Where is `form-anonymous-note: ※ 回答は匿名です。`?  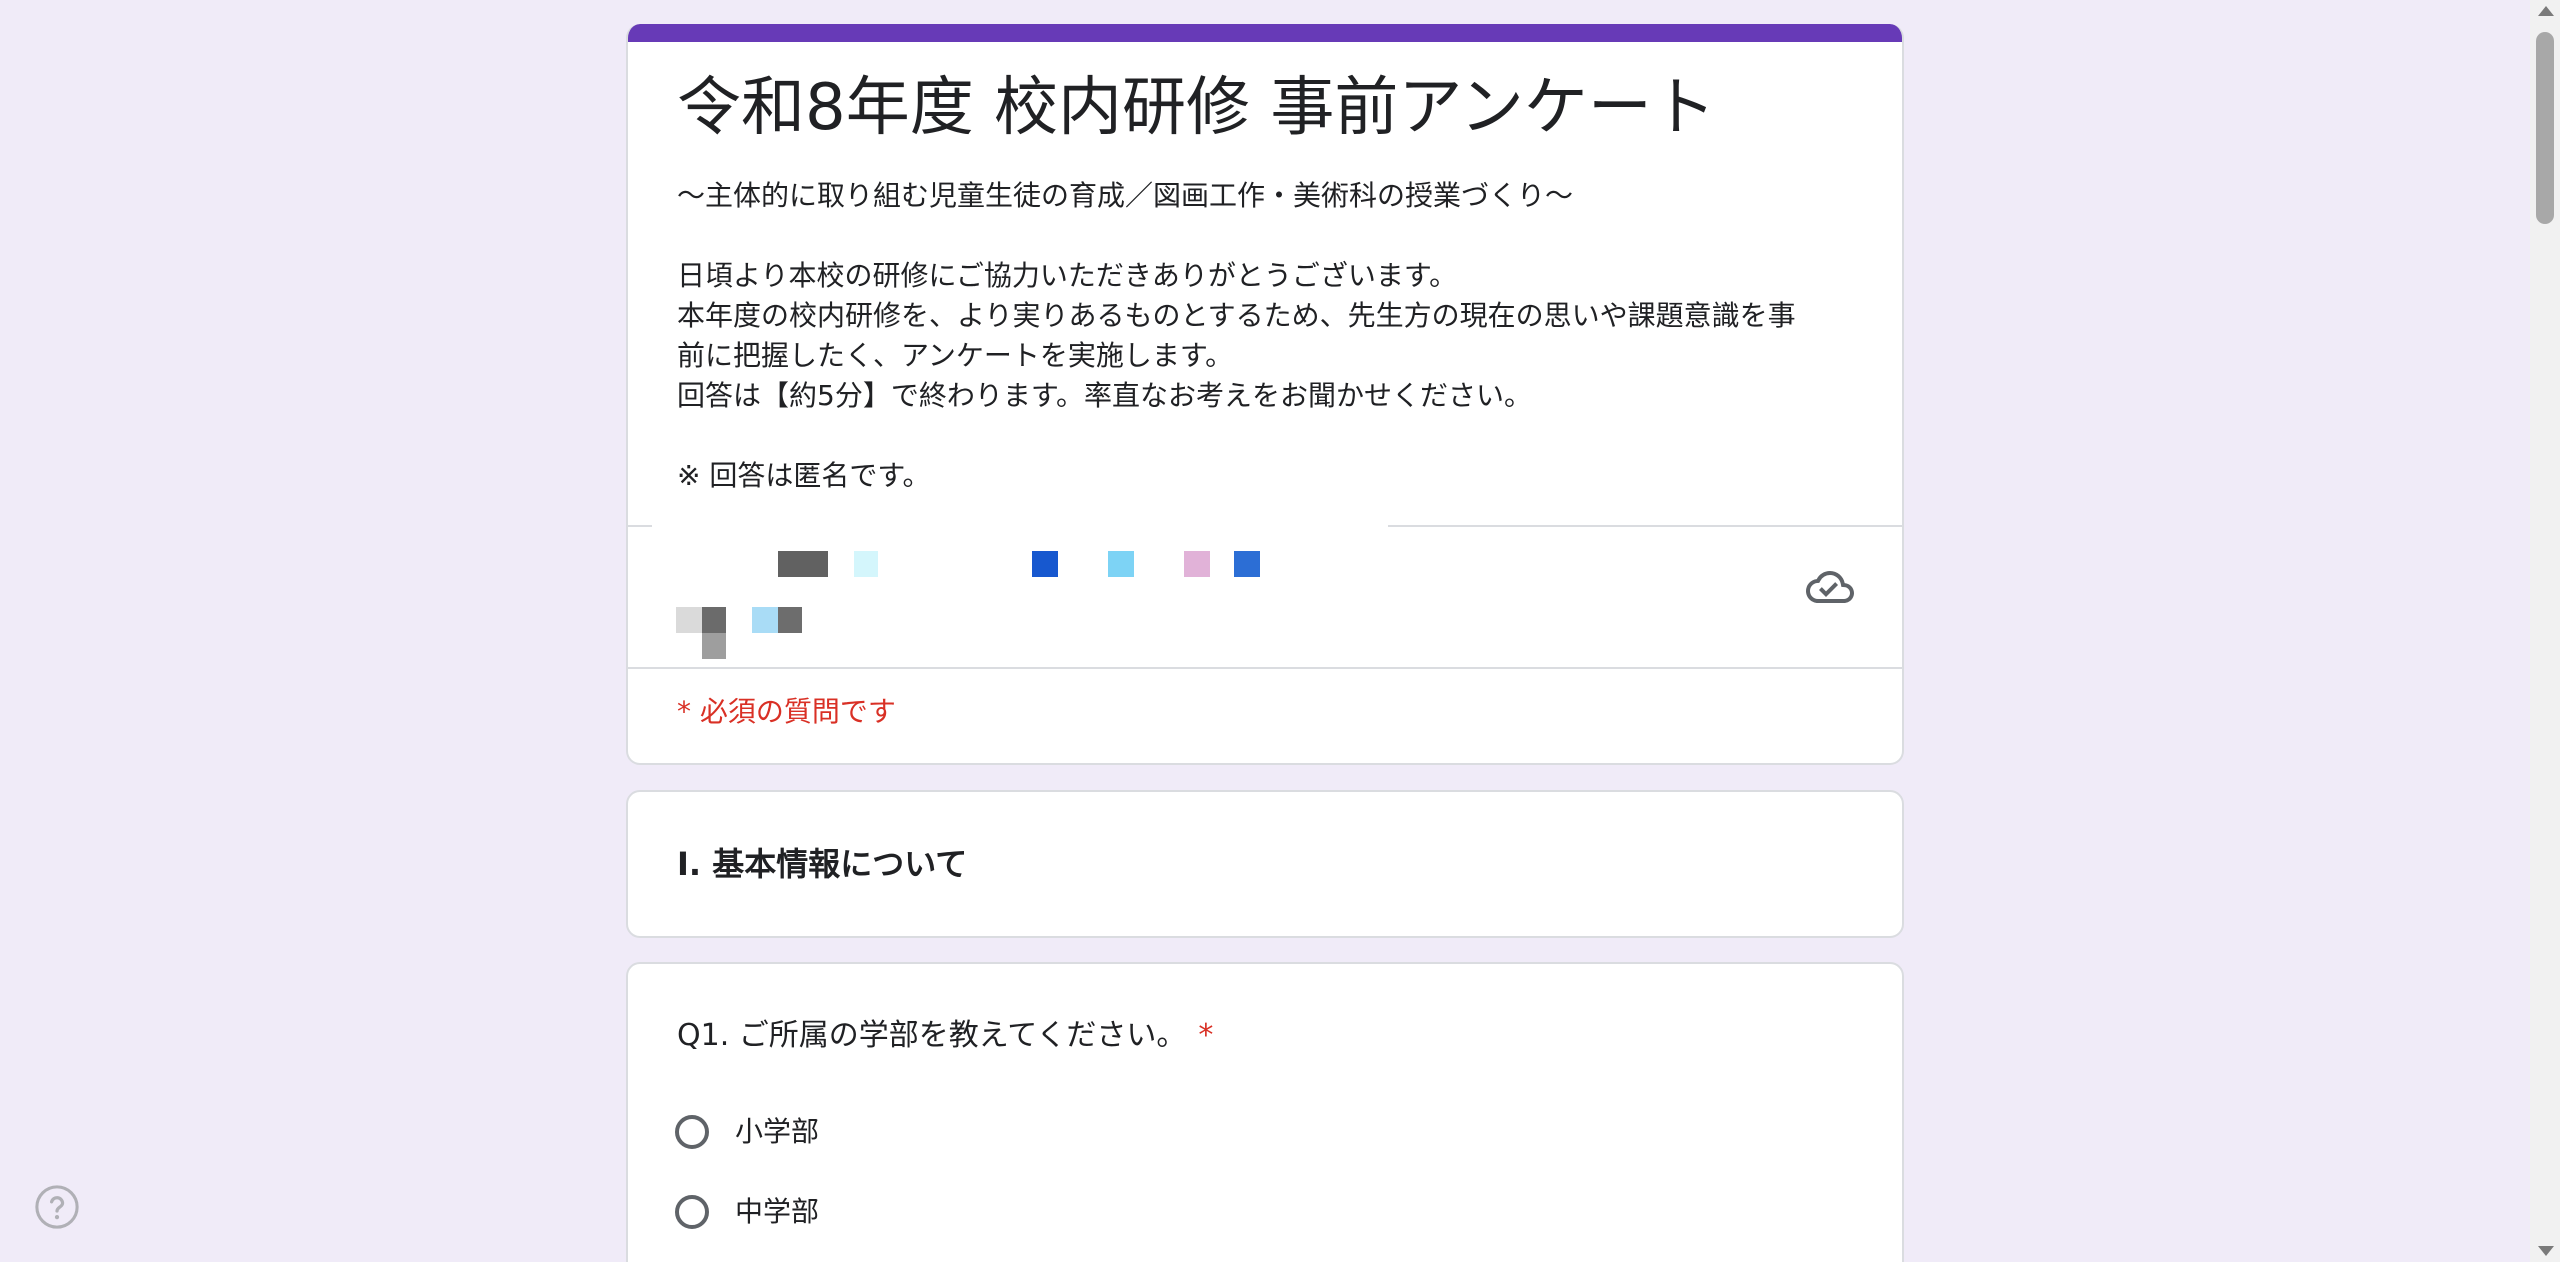 form-anonymous-note: ※ 回答は匿名です。 is located at coordinates (804, 475).